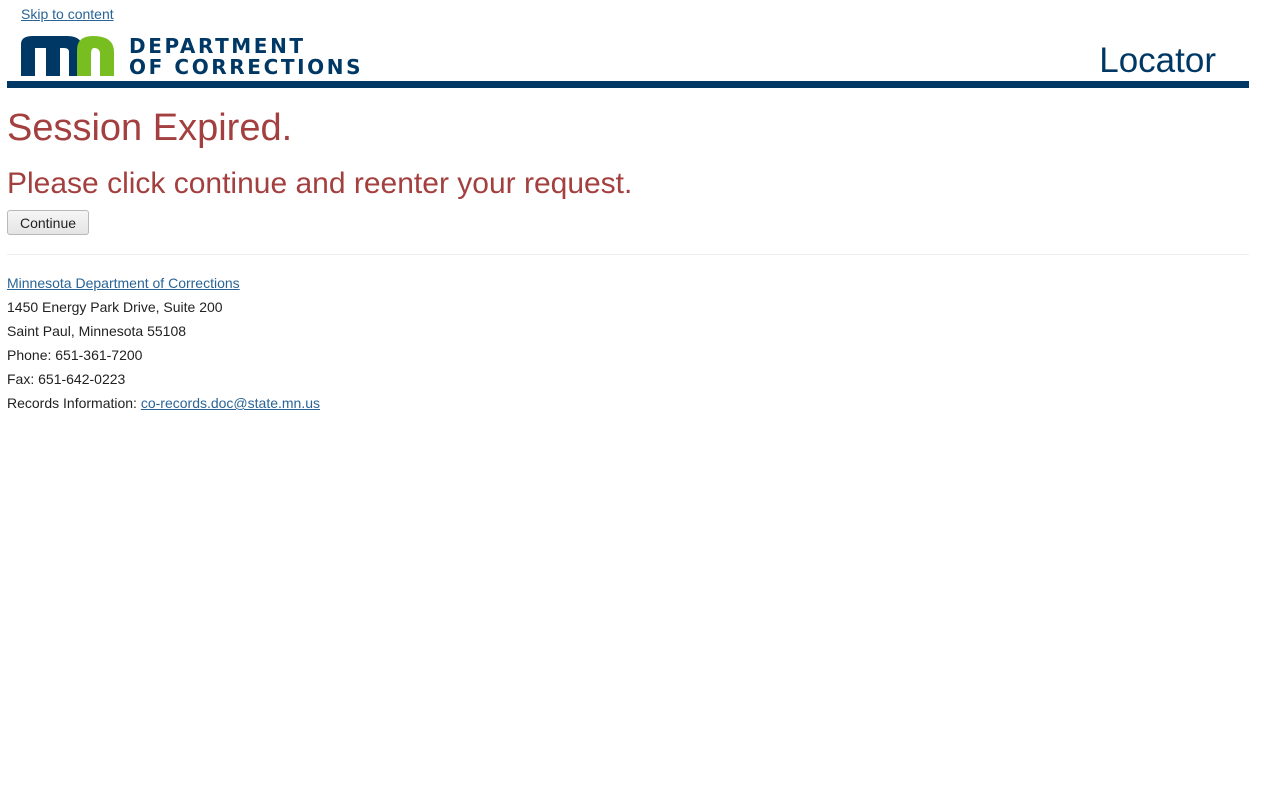  What do you see at coordinates (230, 403) in the screenshot?
I see `records-email-link: co-records.doc@state.mn.us` at bounding box center [230, 403].